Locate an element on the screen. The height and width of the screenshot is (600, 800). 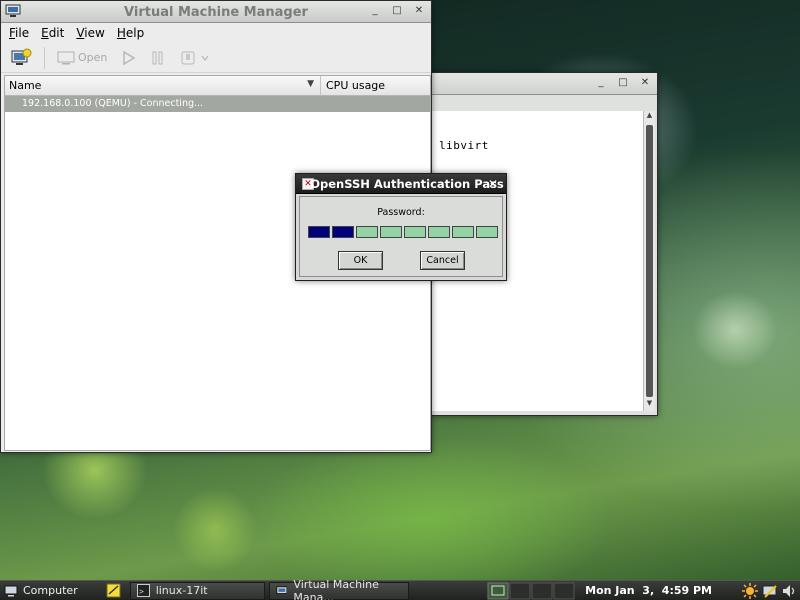
shutdown-button is located at coordinates (194, 58).